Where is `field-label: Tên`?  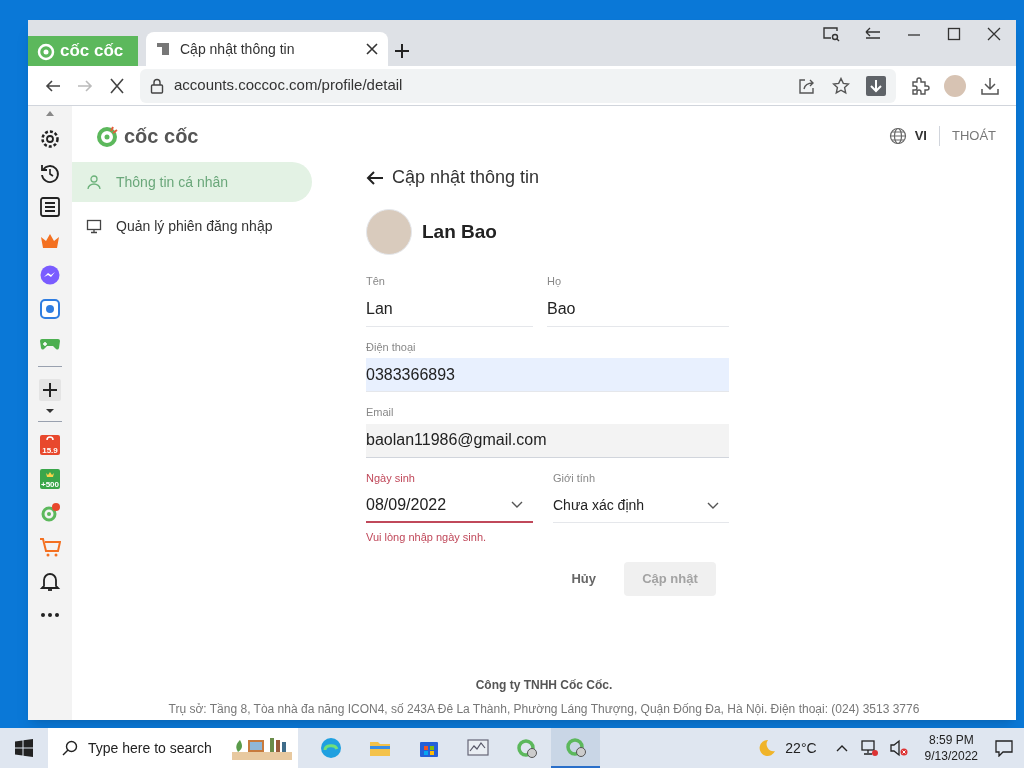
field-label: Tên is located at coordinates (376, 281).